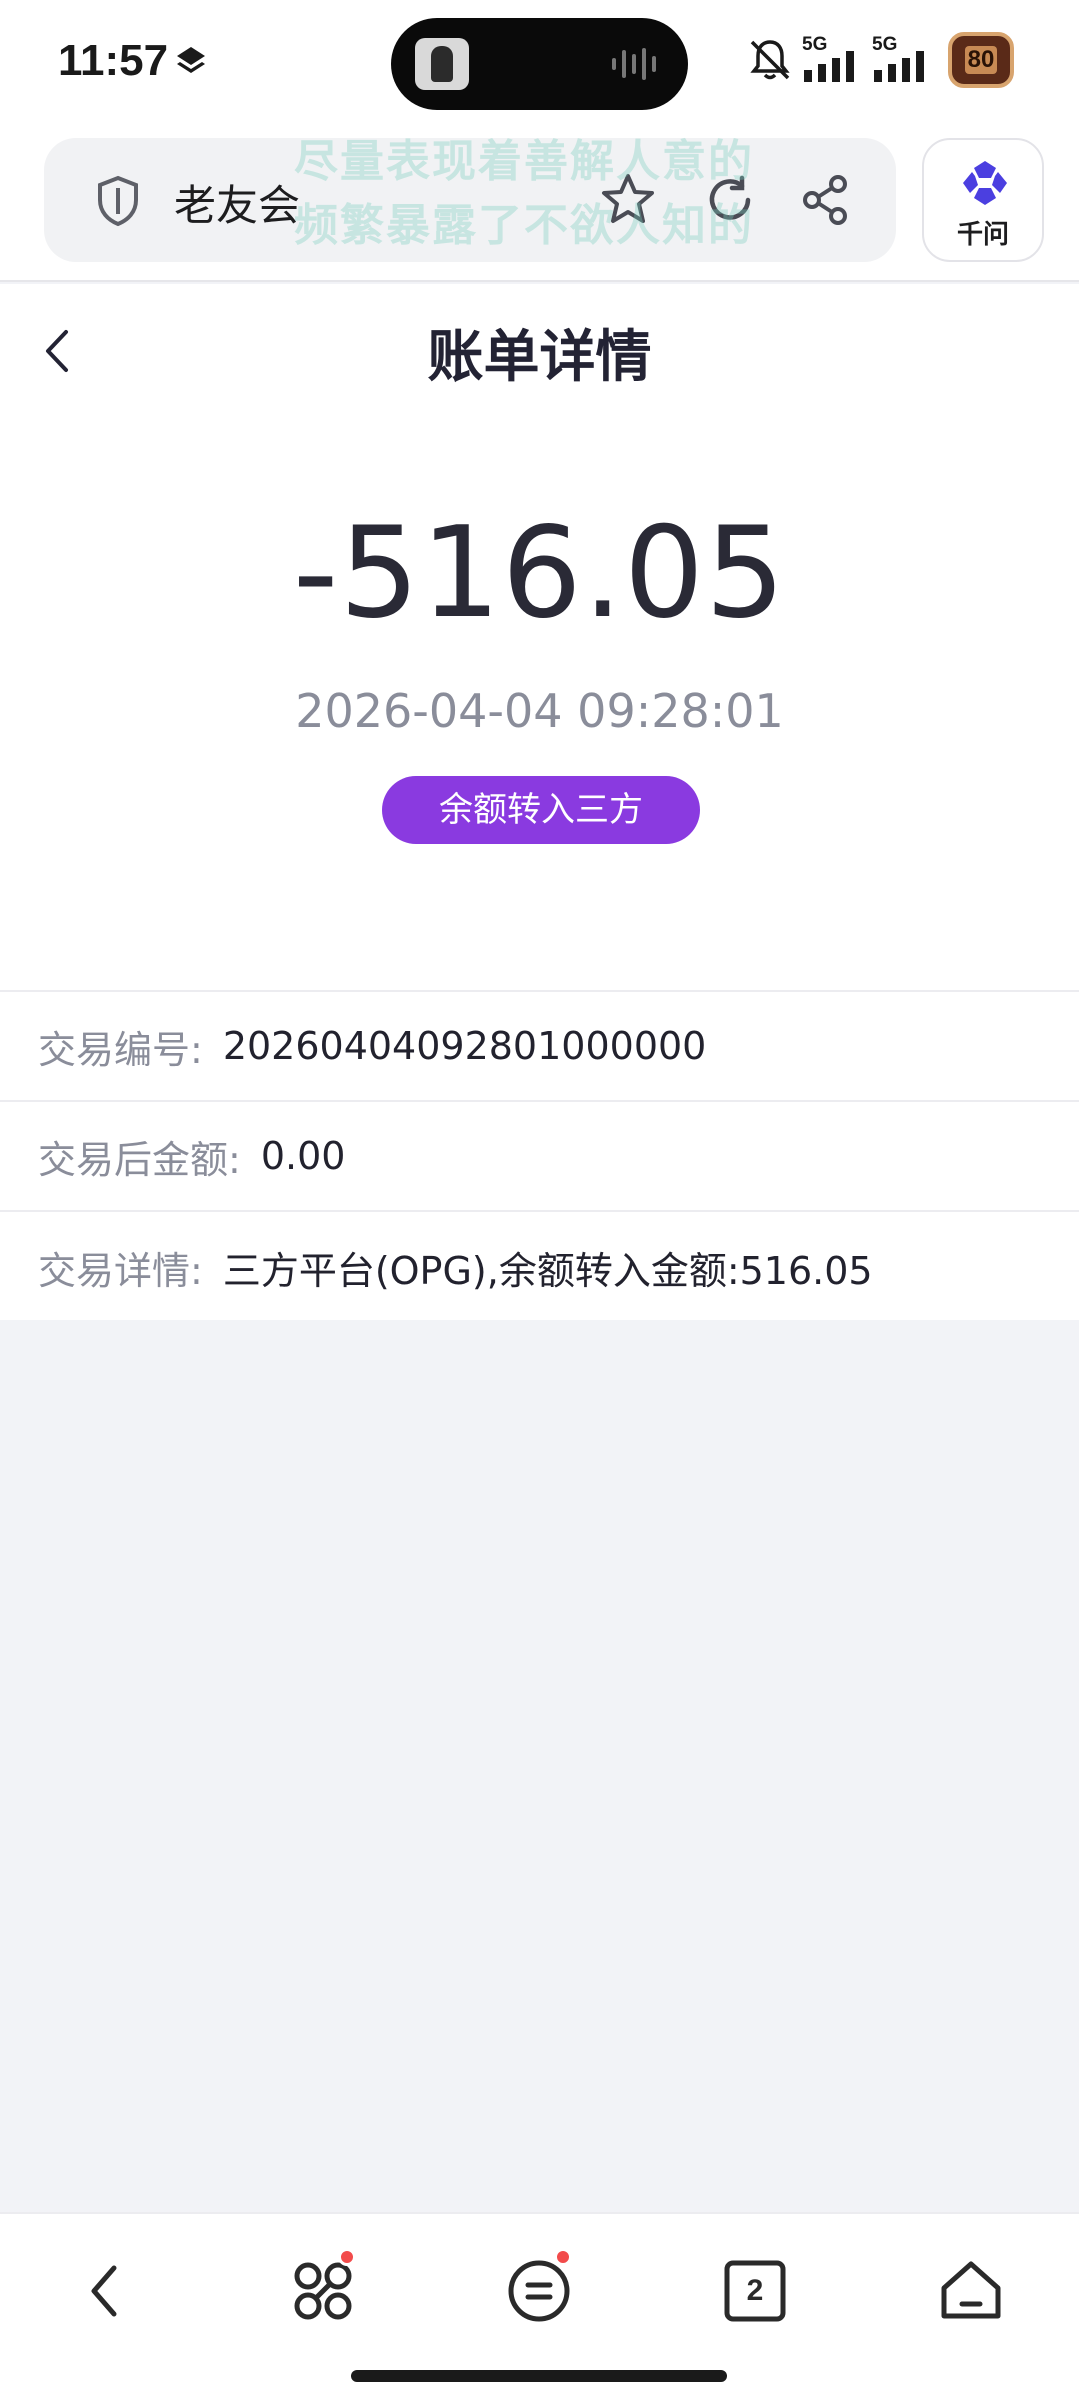 The image size is (1079, 2400). Describe the element at coordinates (982, 235) in the screenshot. I see `qianwen-label: 千问` at that location.